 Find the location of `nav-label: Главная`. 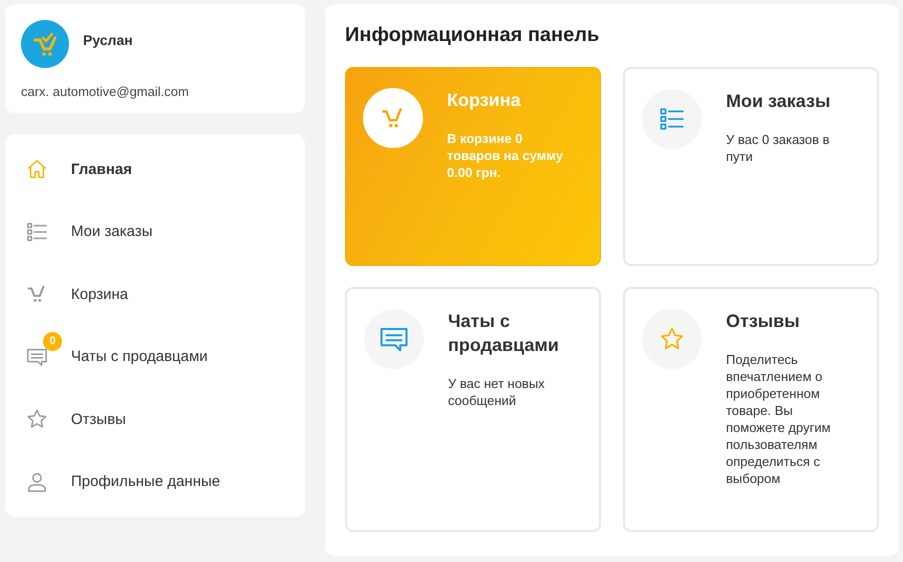

nav-label: Главная is located at coordinates (101, 169).